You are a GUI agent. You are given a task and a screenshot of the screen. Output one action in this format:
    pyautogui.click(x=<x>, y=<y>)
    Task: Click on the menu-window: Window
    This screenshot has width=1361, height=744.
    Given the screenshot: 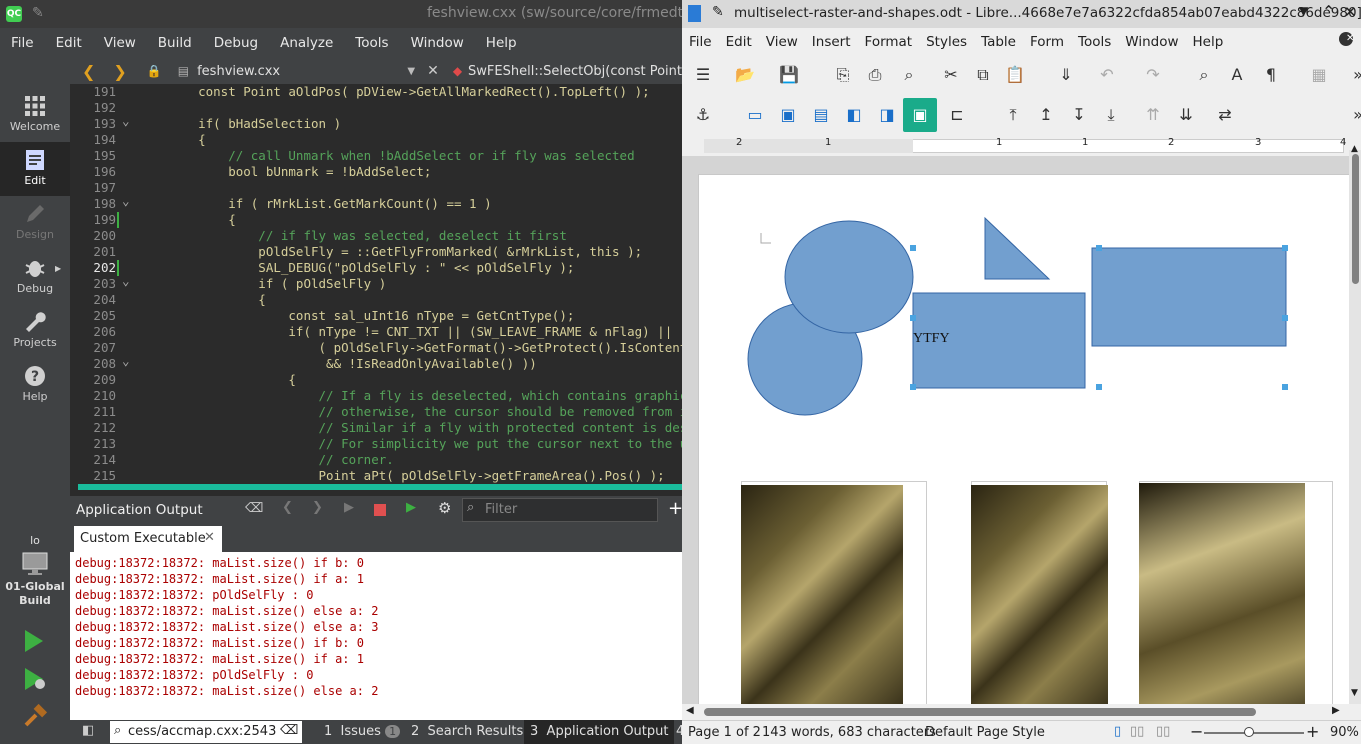 What is the action you would take?
    pyautogui.click(x=437, y=43)
    